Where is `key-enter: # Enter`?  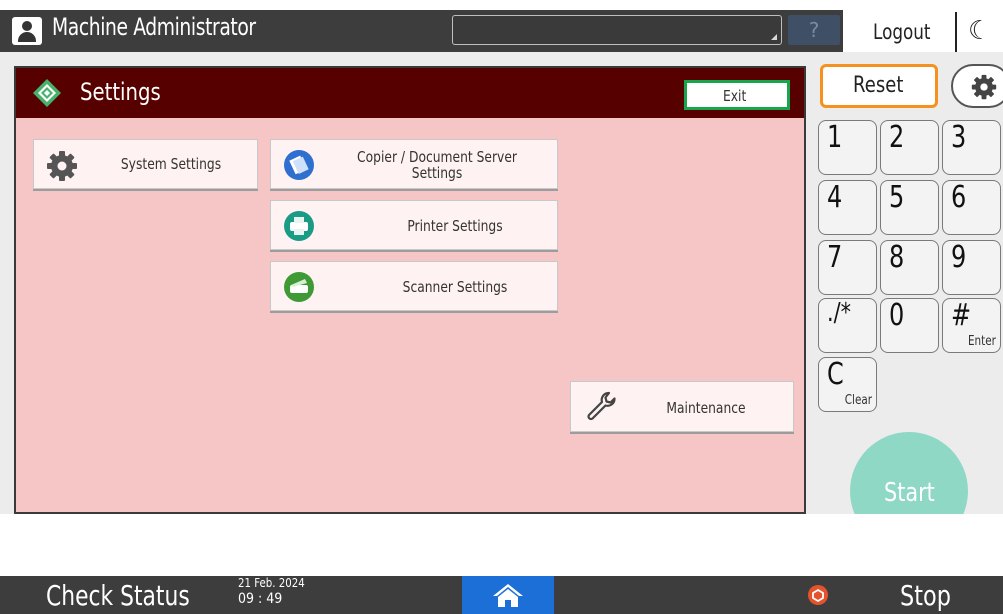 key-enter: # Enter is located at coordinates (971, 325).